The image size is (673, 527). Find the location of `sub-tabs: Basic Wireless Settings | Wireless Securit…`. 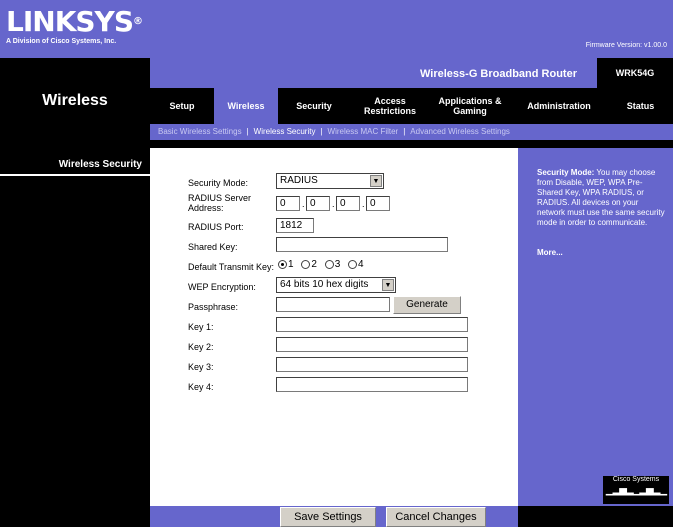

sub-tabs: Basic Wireless Settings | Wireless Securit… is located at coordinates (411, 132).